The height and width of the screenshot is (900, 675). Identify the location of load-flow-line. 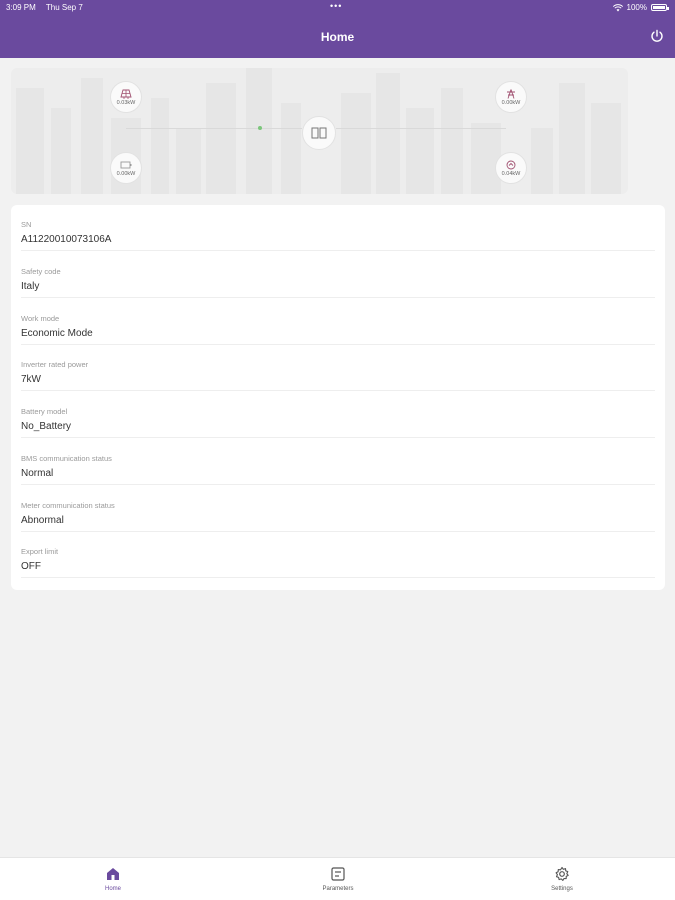
(421, 128).